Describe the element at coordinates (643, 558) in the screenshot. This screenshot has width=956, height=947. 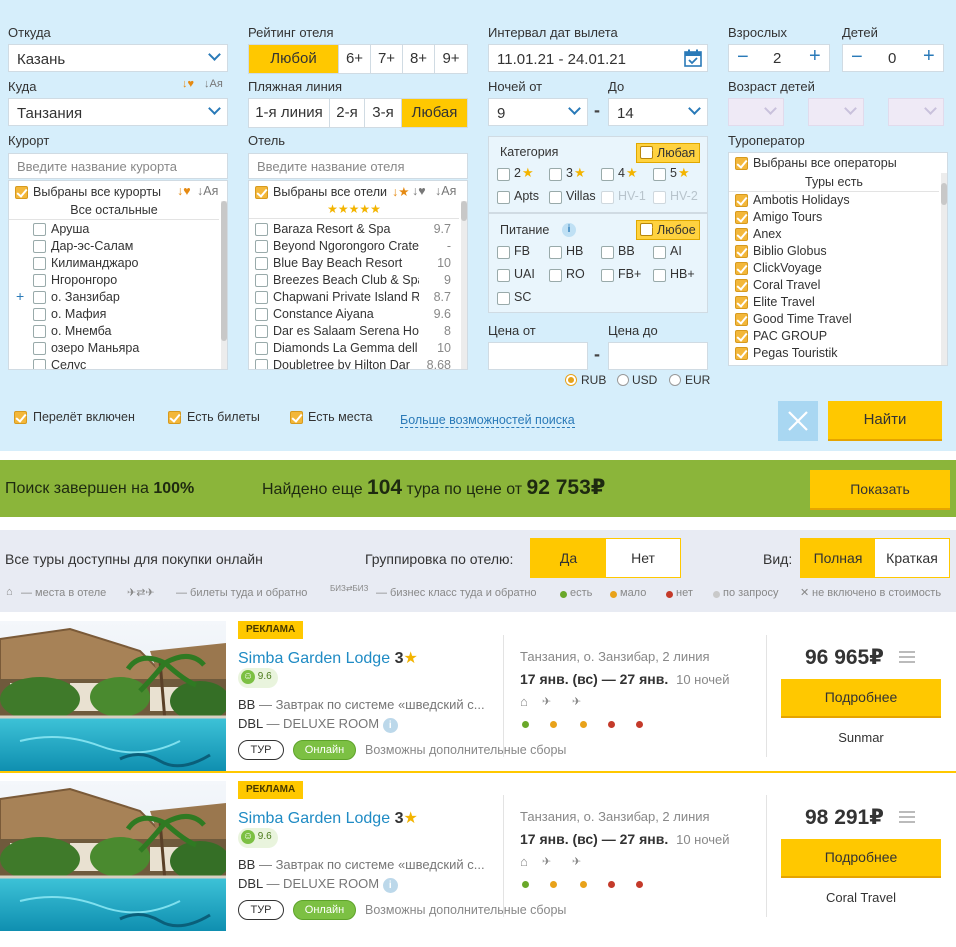
I see `group-no: Нет` at that location.